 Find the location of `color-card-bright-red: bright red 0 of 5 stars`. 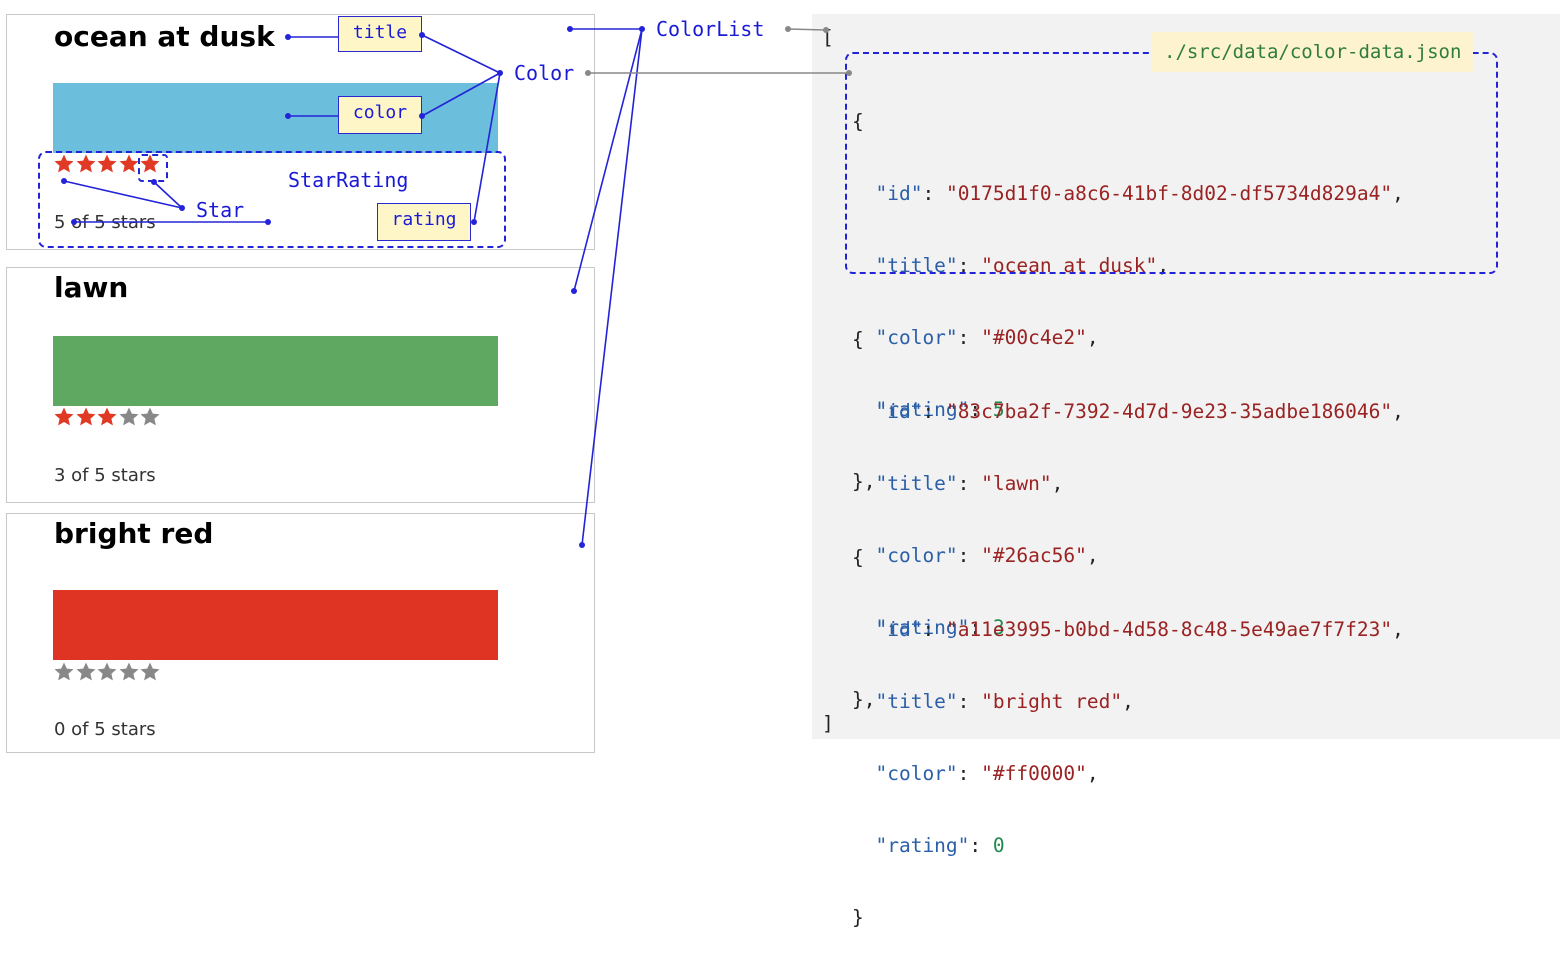

color-card-bright-red: bright red 0 of 5 stars is located at coordinates (300, 633).